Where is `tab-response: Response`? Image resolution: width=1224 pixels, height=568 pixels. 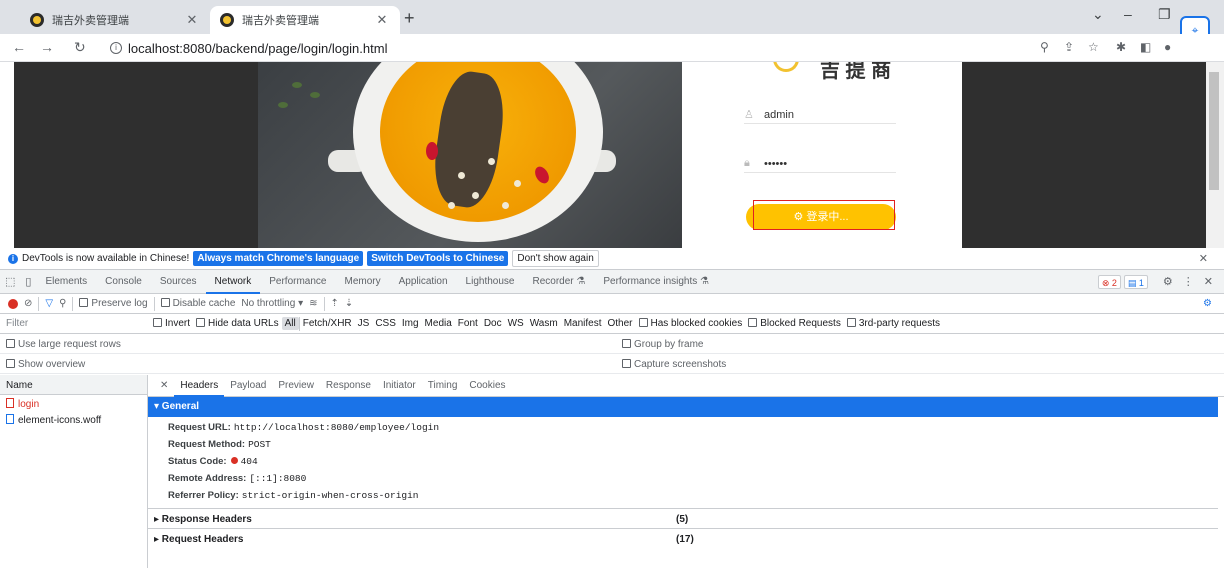 tab-response: Response is located at coordinates (348, 386).